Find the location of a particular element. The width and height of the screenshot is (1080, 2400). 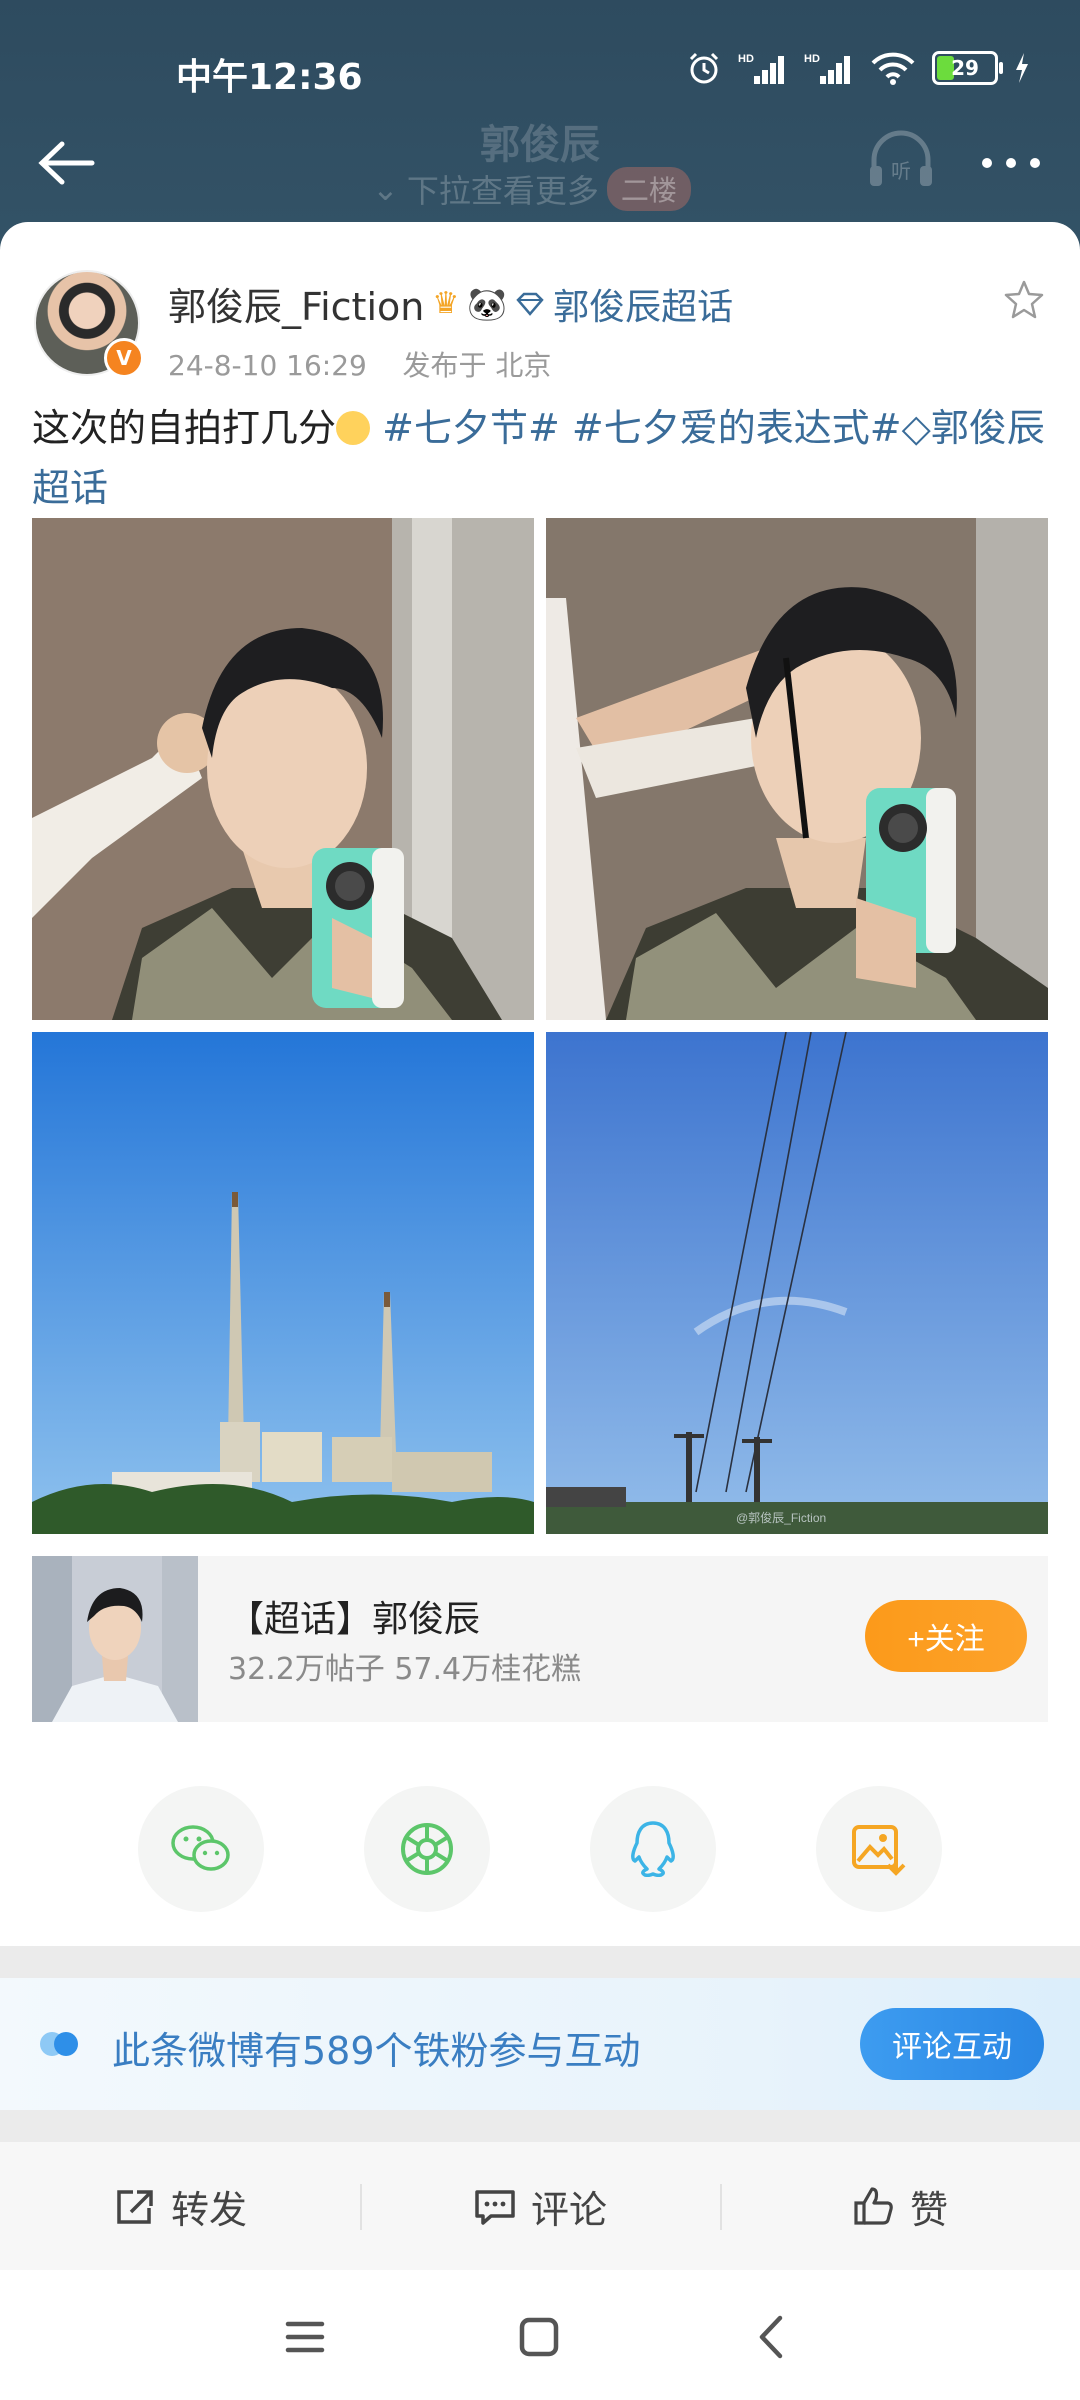

qq-icon is located at coordinates (653, 1849).